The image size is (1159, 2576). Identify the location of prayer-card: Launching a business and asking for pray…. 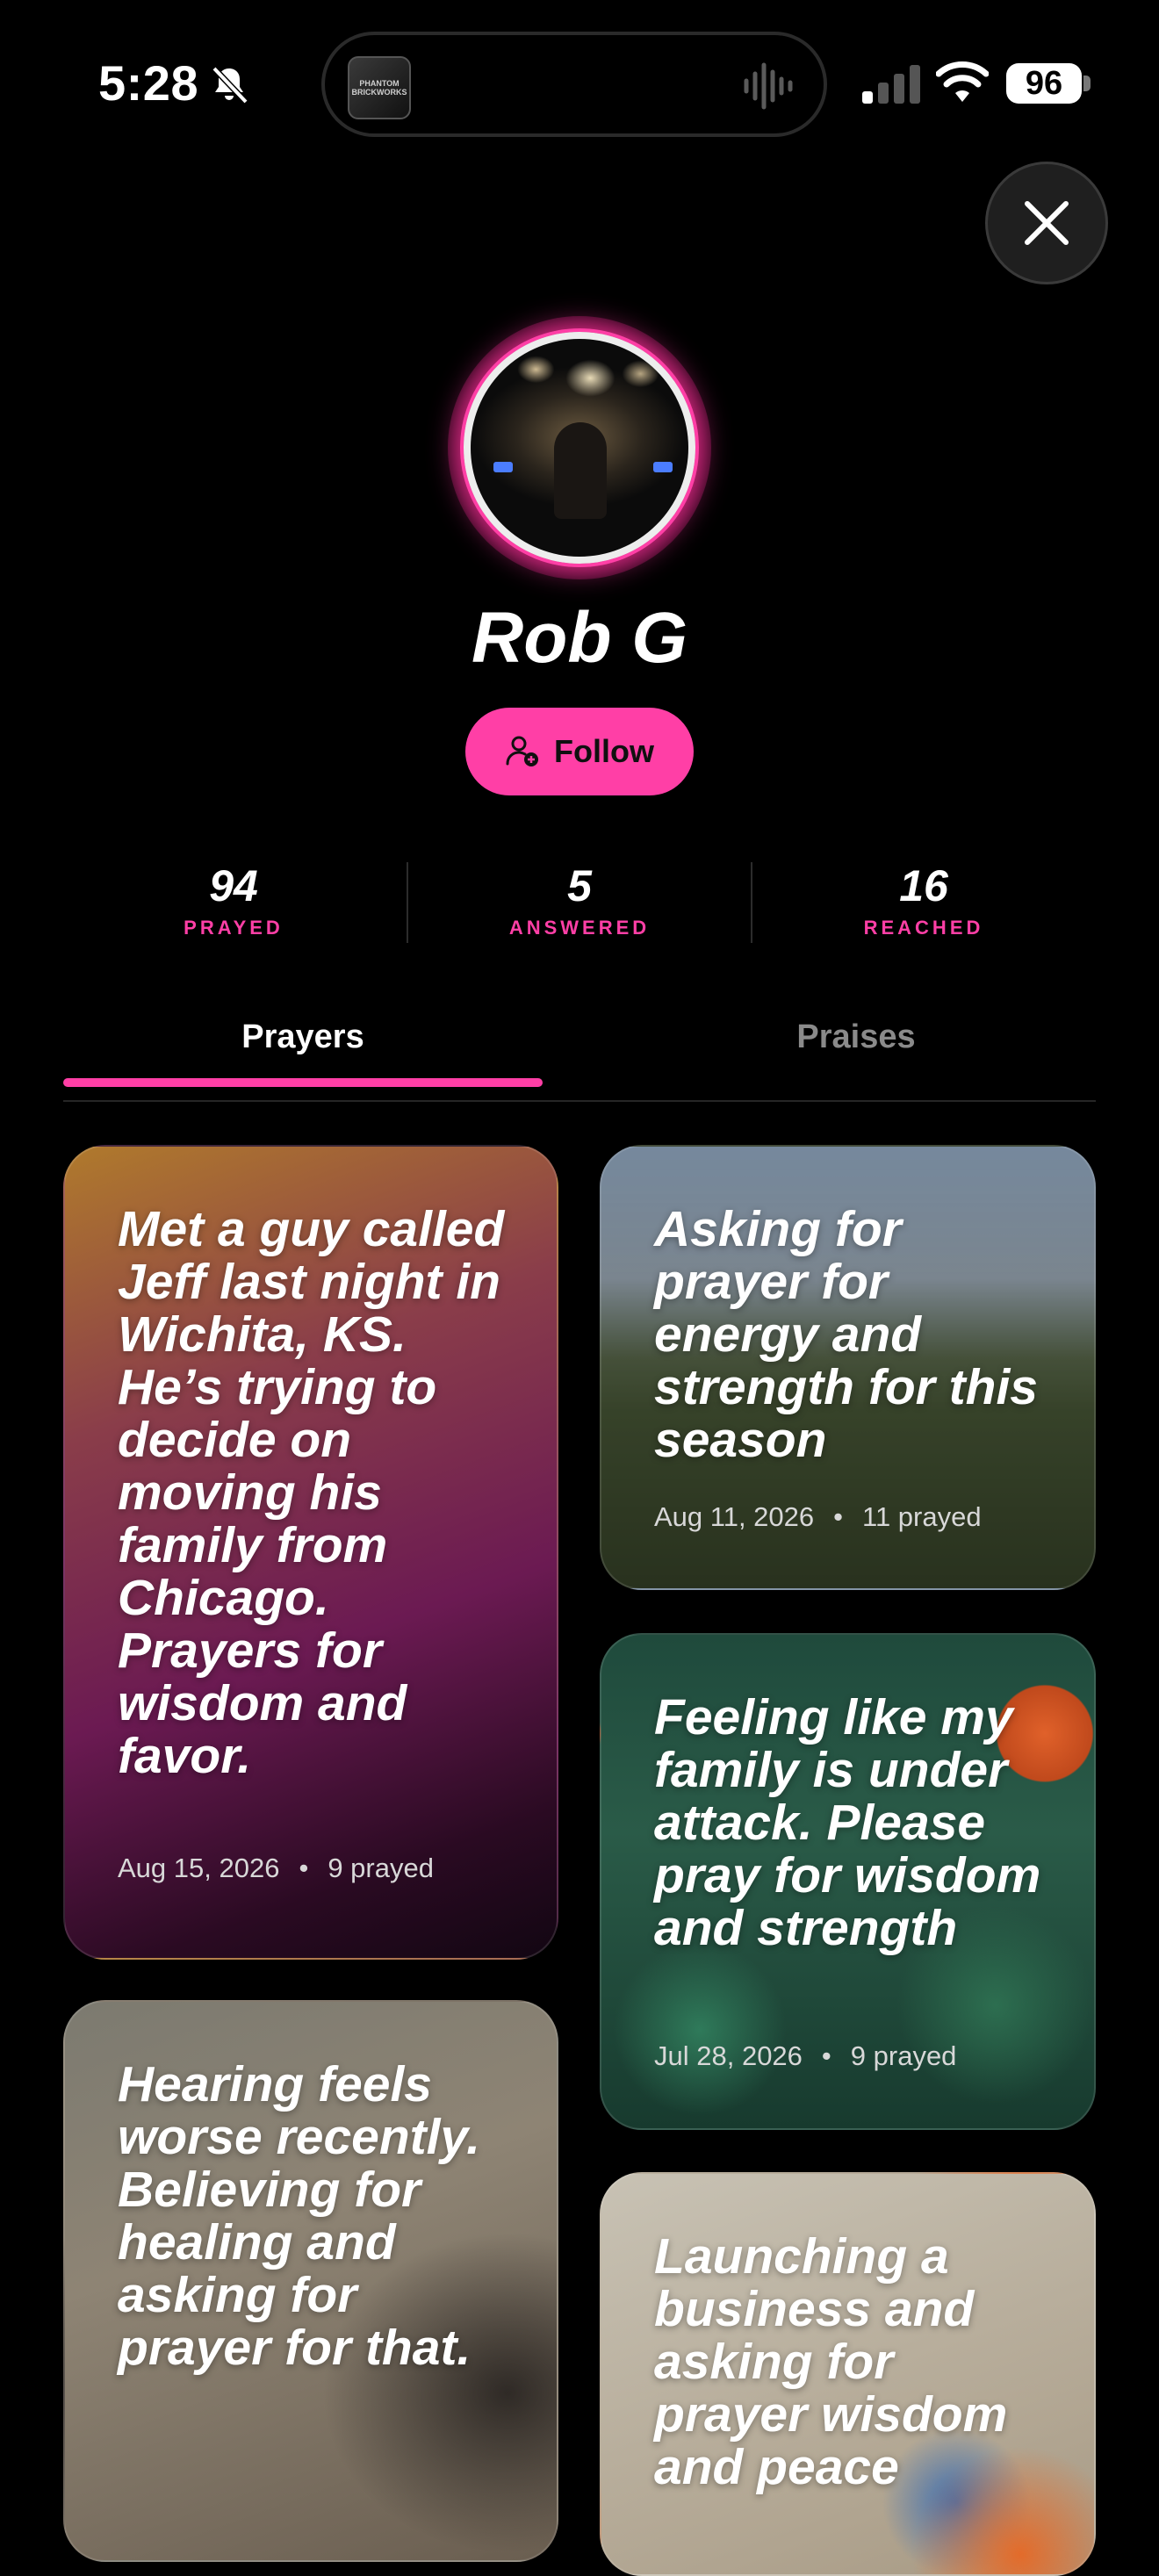
(848, 2374).